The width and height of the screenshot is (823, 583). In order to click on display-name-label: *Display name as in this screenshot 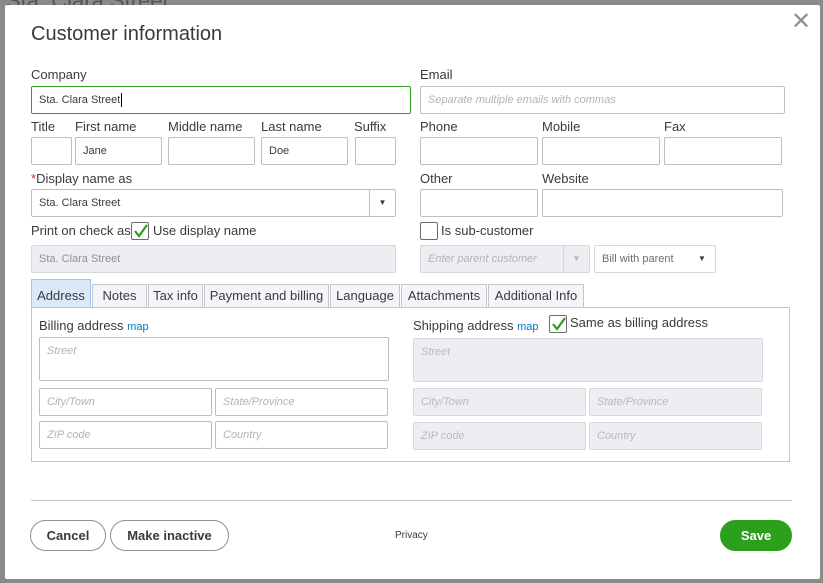, I will do `click(81, 178)`.